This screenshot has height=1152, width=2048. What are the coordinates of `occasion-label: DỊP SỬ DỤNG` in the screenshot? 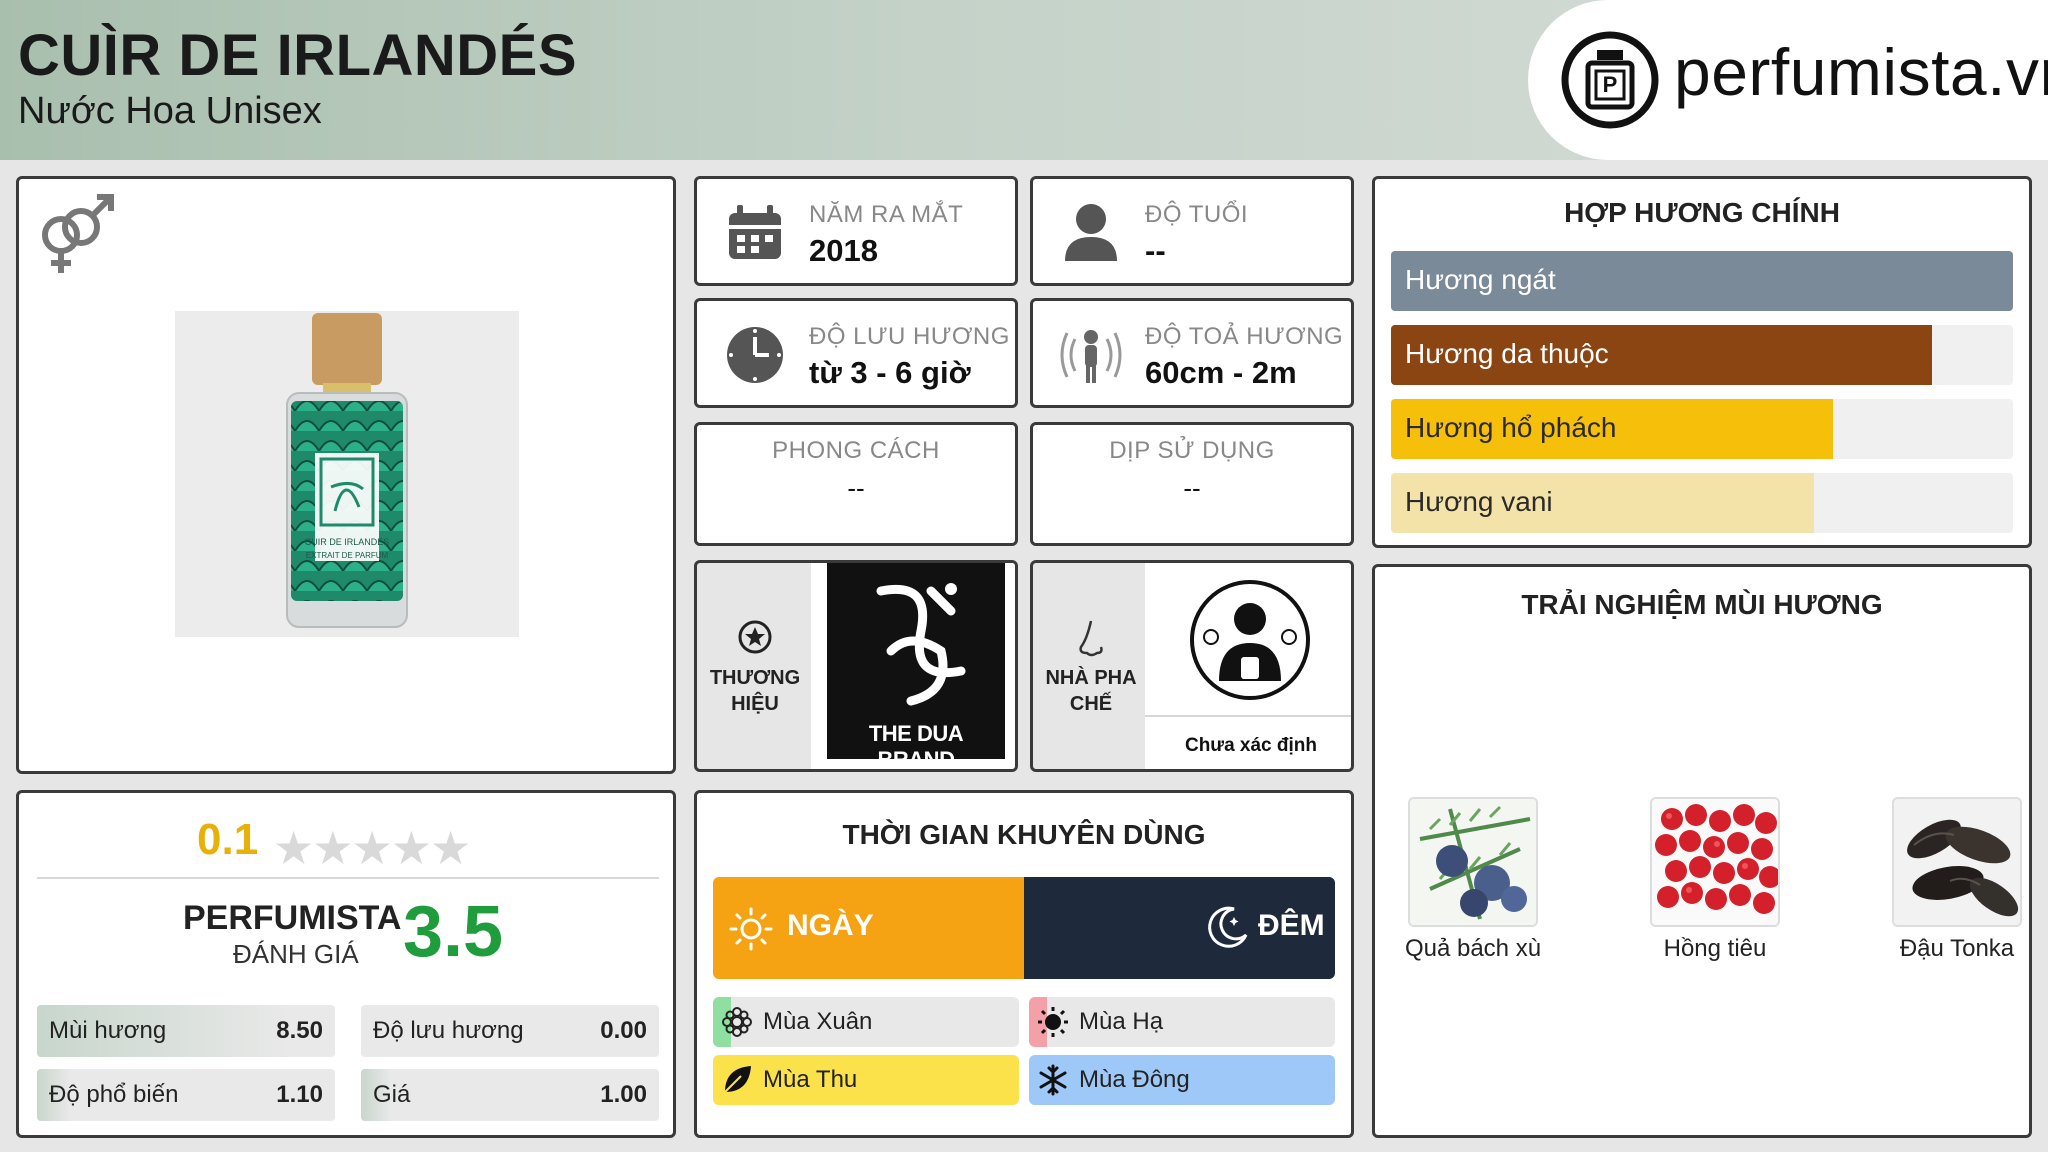 It's located at (1192, 450).